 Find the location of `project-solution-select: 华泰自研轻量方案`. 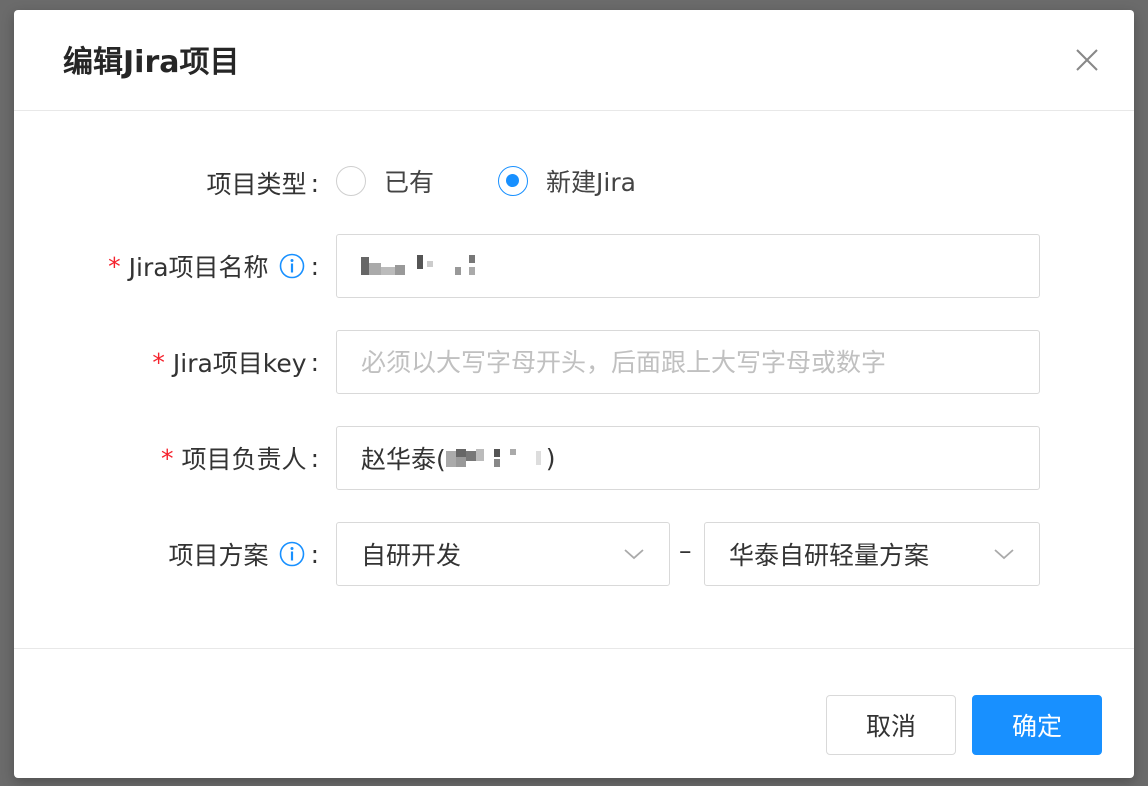

project-solution-select: 华泰自研轻量方案 is located at coordinates (872, 554).